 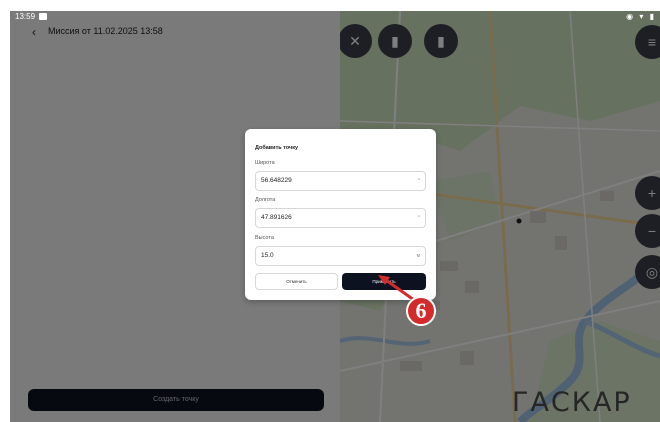 I want to click on status-time: 13:59, so click(x=25, y=16).